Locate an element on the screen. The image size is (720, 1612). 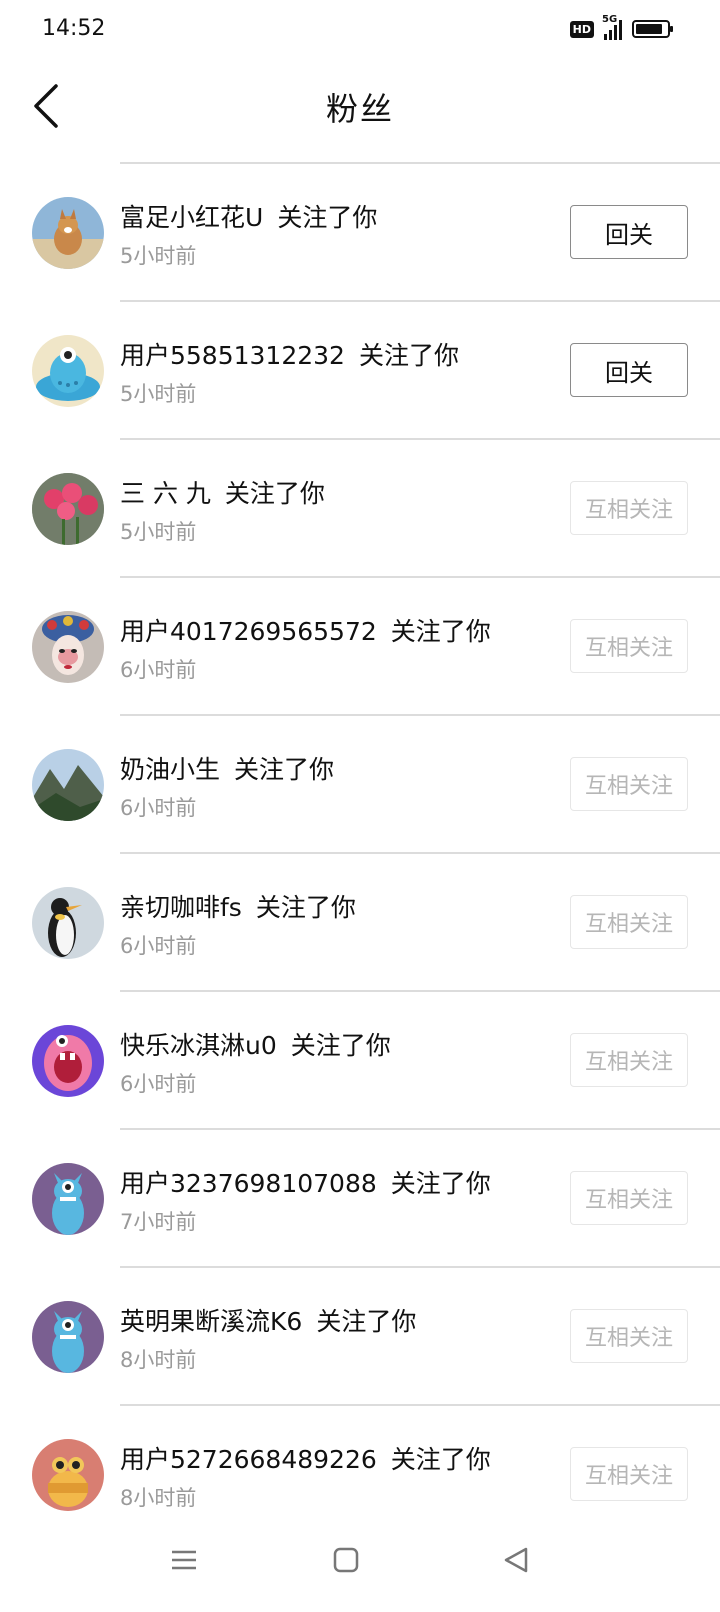
system-nav-bar is located at coordinates (360, 1566).